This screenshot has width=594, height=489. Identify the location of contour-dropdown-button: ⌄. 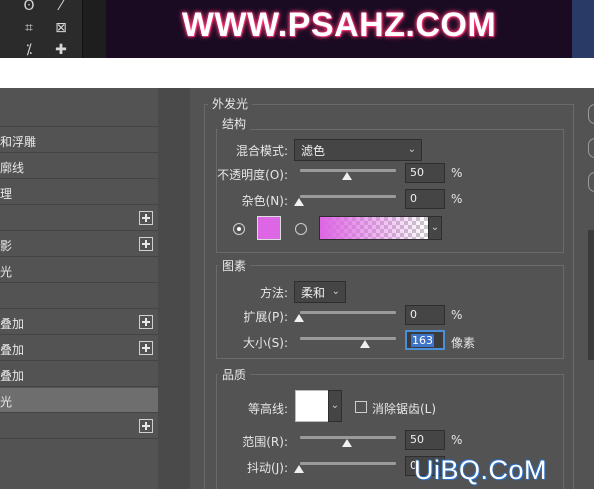
(335, 406).